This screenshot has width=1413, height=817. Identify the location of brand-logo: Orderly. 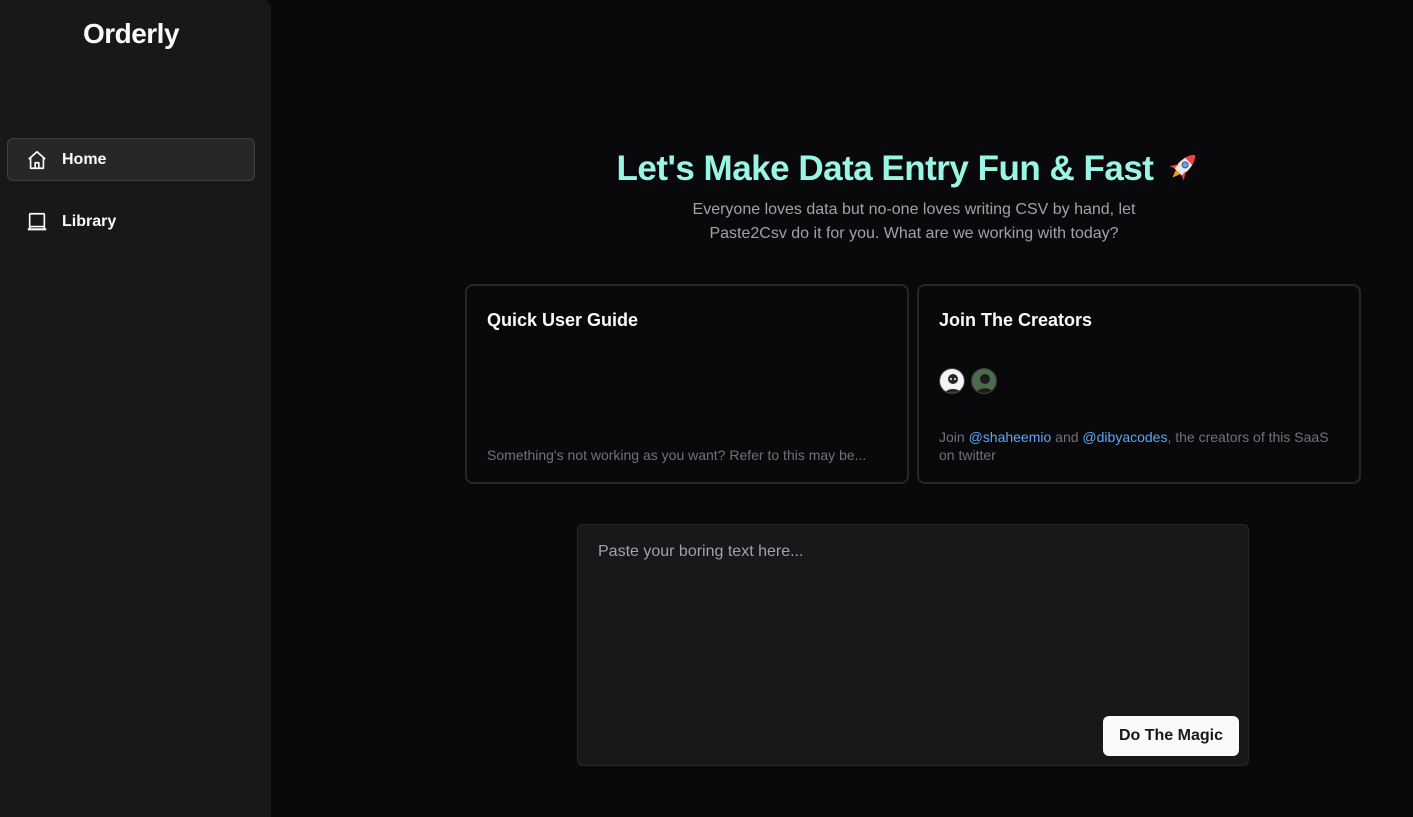
(131, 33).